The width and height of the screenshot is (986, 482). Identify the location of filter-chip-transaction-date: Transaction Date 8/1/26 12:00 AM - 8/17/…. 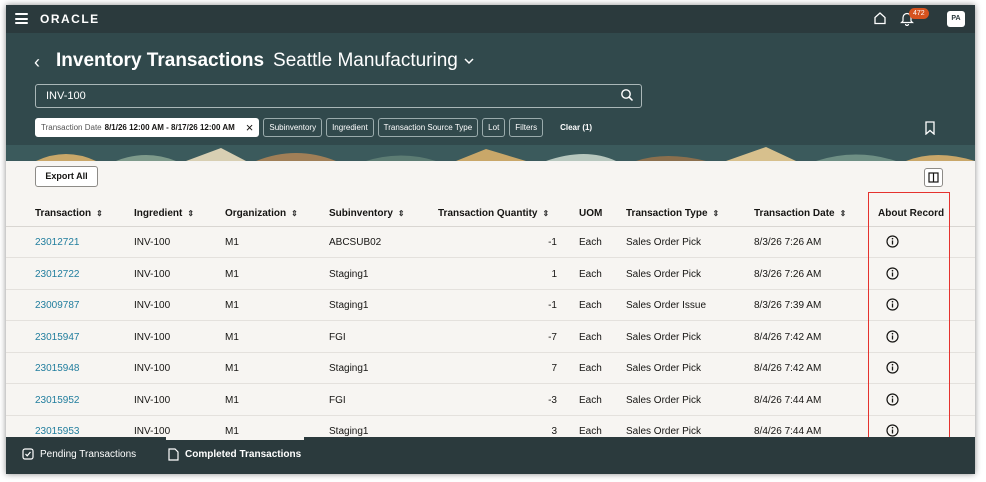
(147, 127).